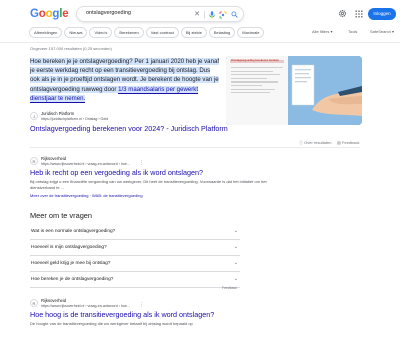  I want to click on section-divider, so click(195, 147).